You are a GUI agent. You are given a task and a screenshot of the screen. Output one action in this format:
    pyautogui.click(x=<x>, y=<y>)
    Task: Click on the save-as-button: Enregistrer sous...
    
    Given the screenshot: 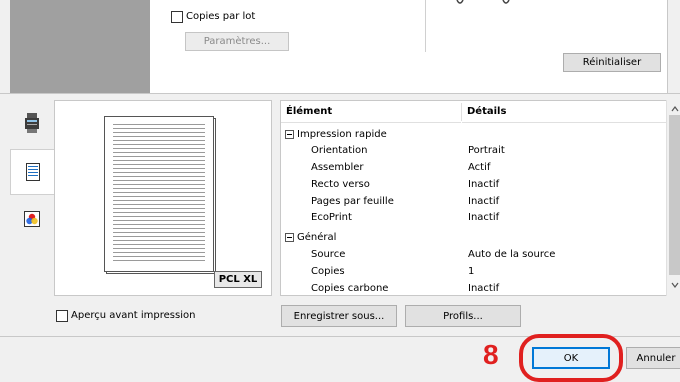 What is the action you would take?
    pyautogui.click(x=339, y=316)
    